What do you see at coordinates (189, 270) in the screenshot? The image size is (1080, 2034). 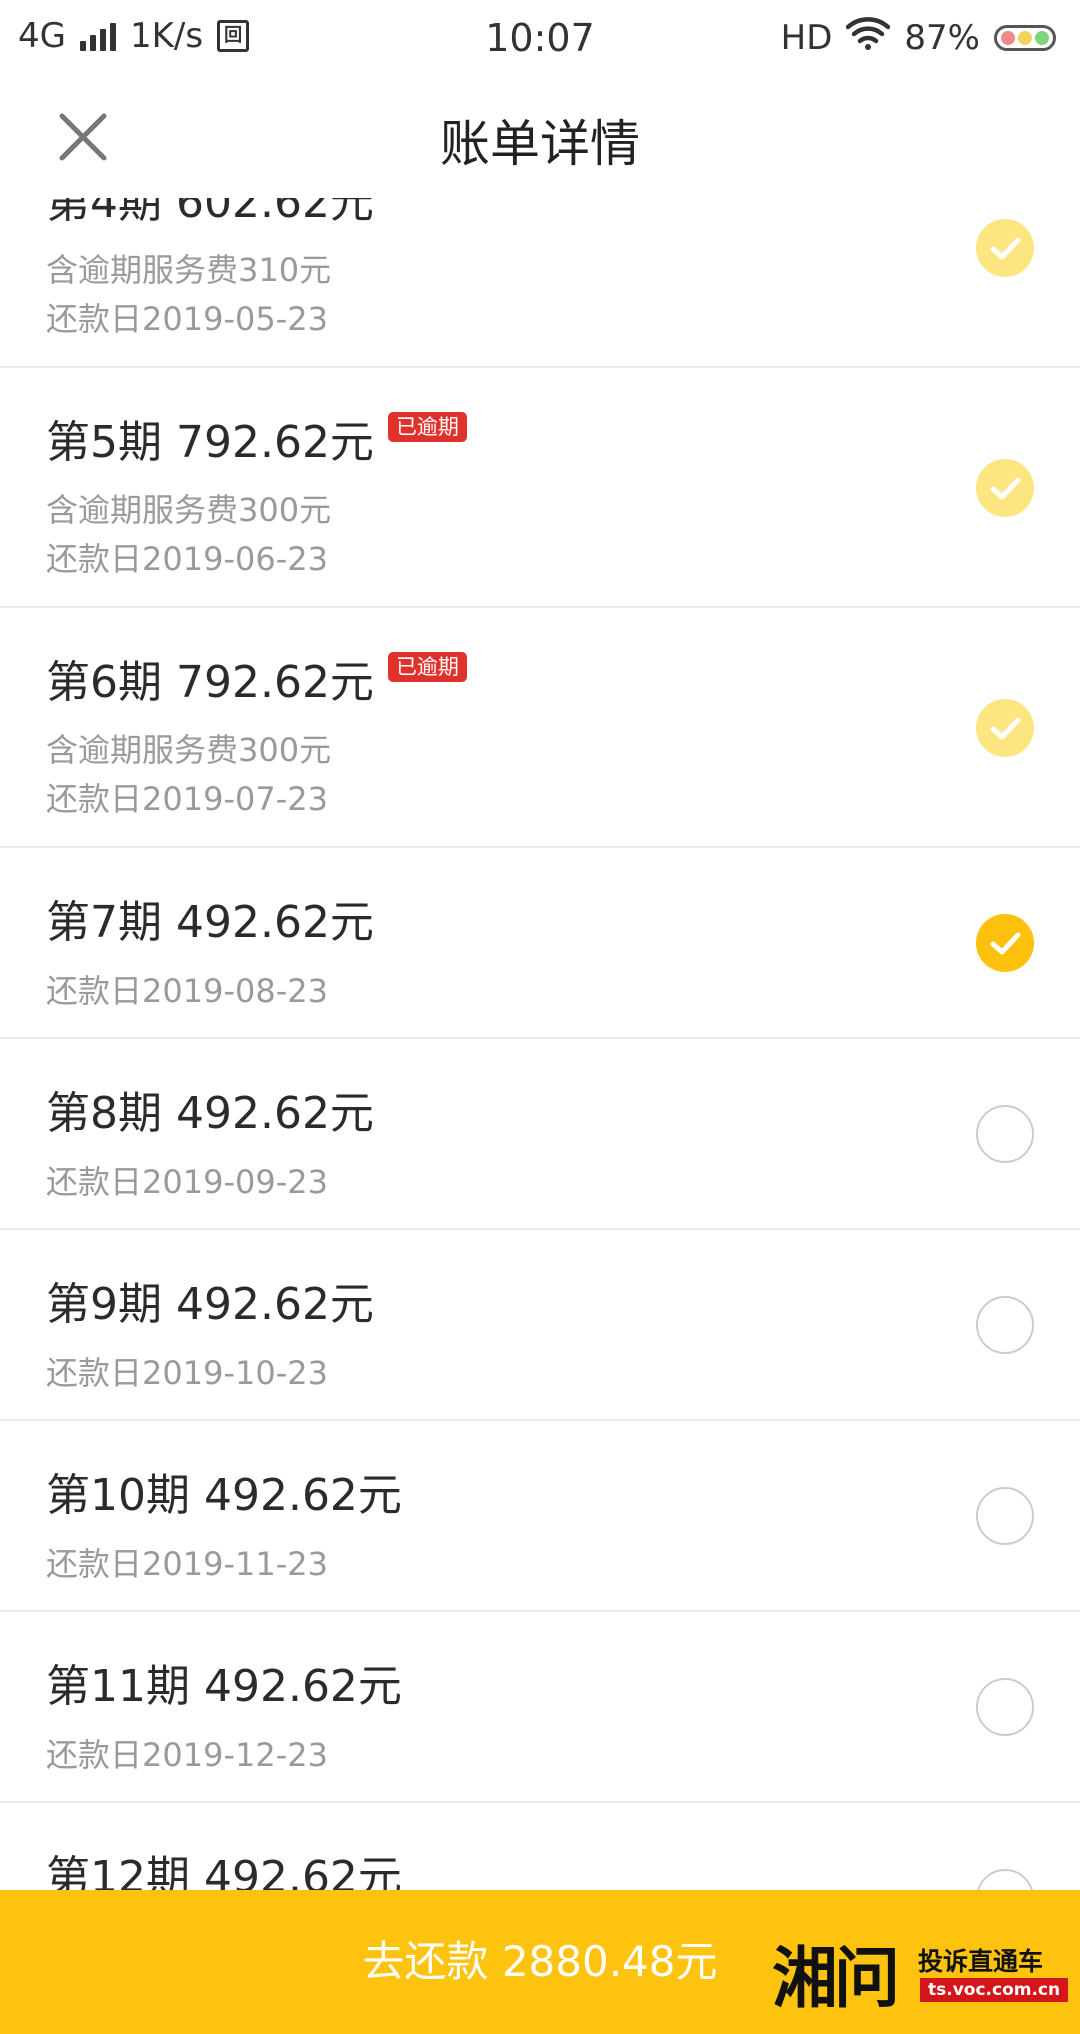 I see `overdue-fee-text: 含逾期服务费310元` at bounding box center [189, 270].